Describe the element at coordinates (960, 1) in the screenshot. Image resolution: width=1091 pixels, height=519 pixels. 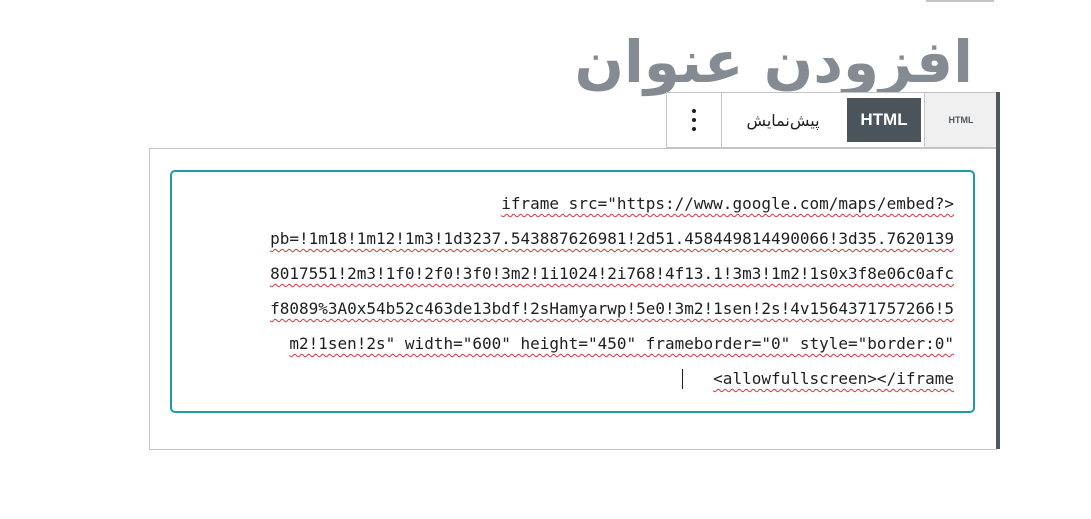
I see `top-divider` at that location.